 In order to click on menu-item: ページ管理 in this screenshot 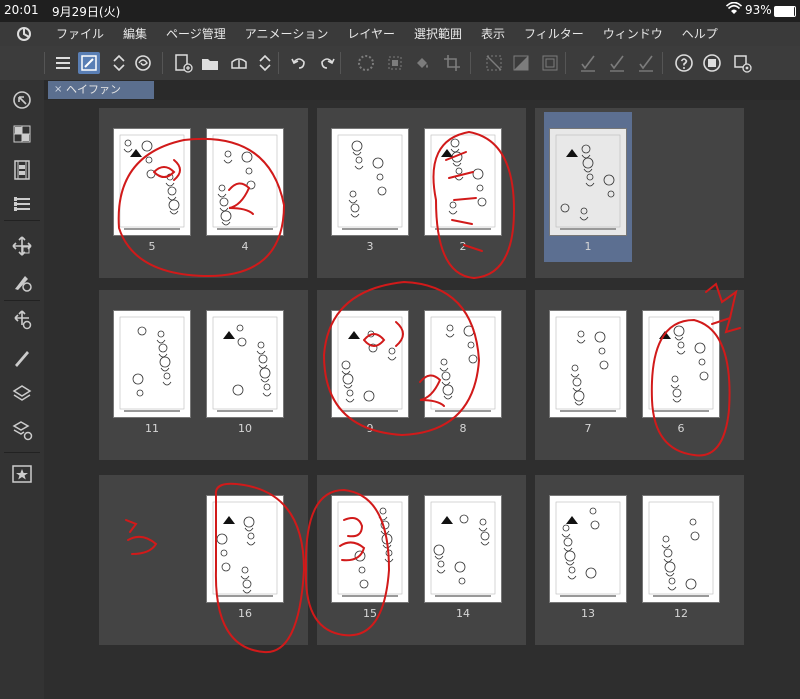, I will do `click(196, 34)`.